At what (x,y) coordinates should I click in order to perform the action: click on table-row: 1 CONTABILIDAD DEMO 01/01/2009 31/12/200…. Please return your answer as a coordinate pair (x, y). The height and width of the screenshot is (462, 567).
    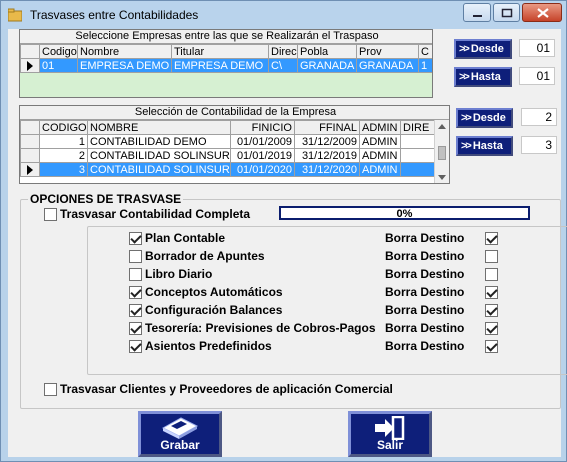
    Looking at the image, I should click on (228, 141).